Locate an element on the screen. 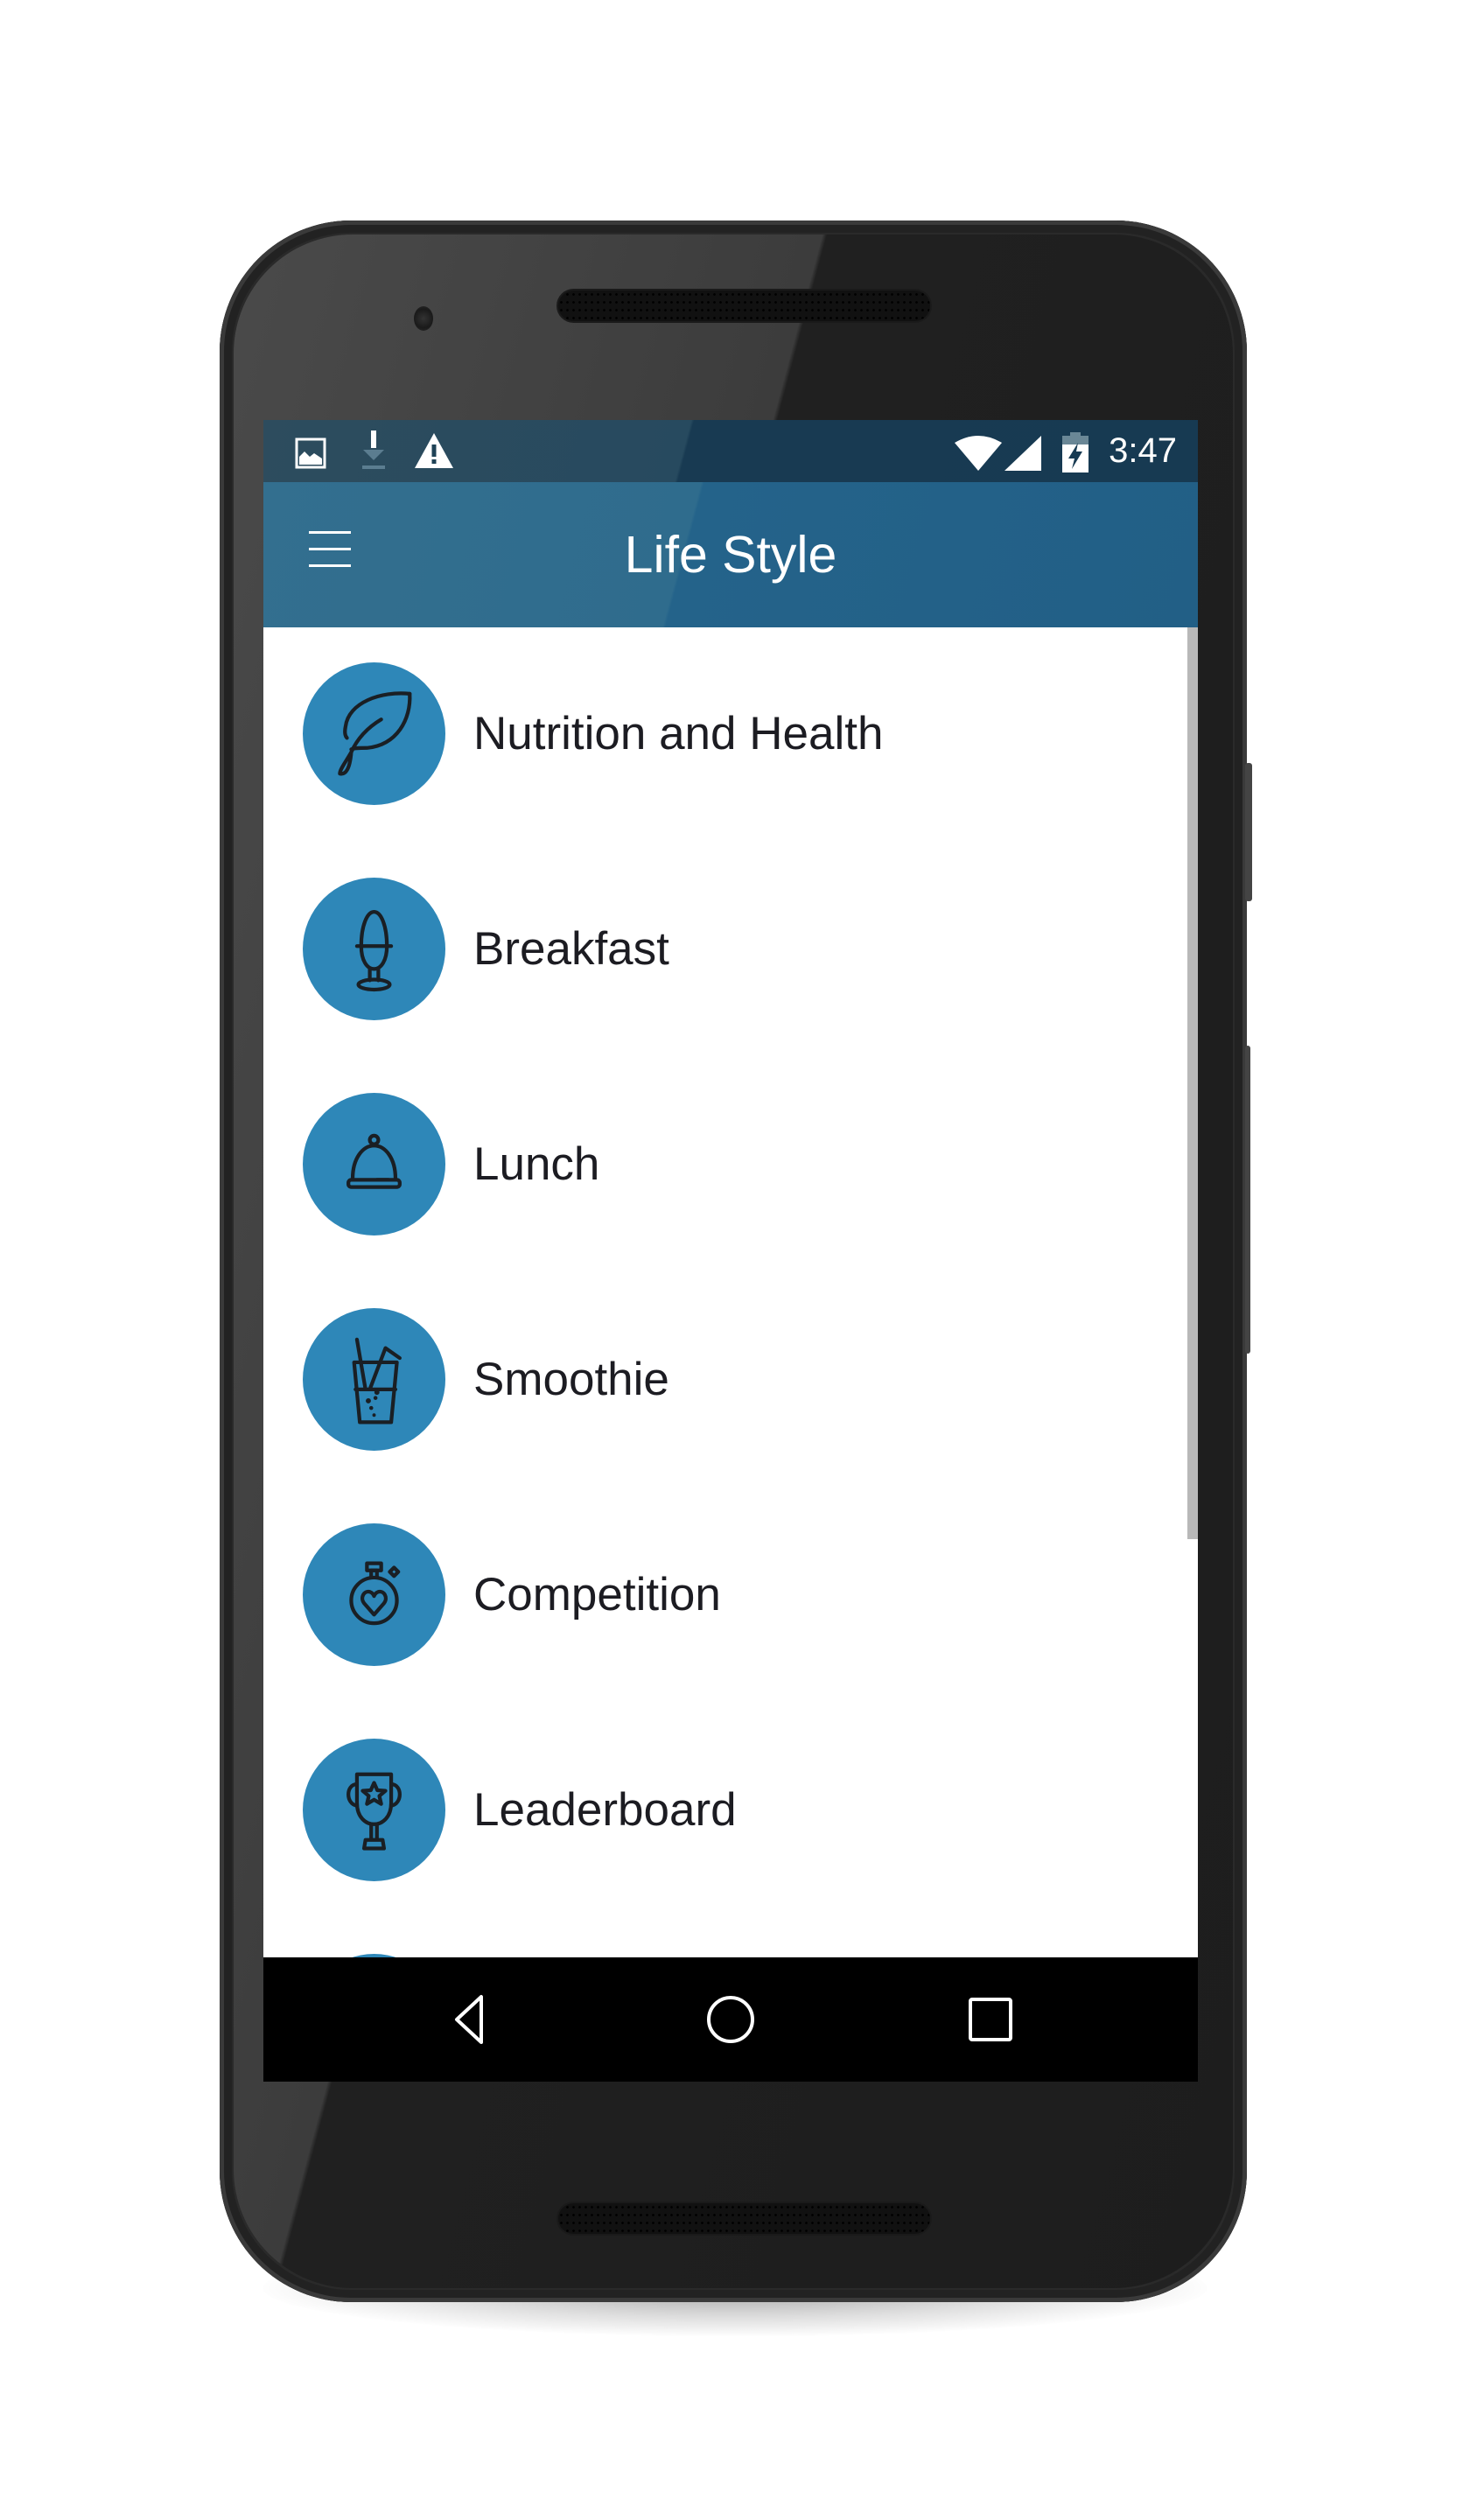 This screenshot has width=1470, height=2520. page-title: Life Style is located at coordinates (730, 555).